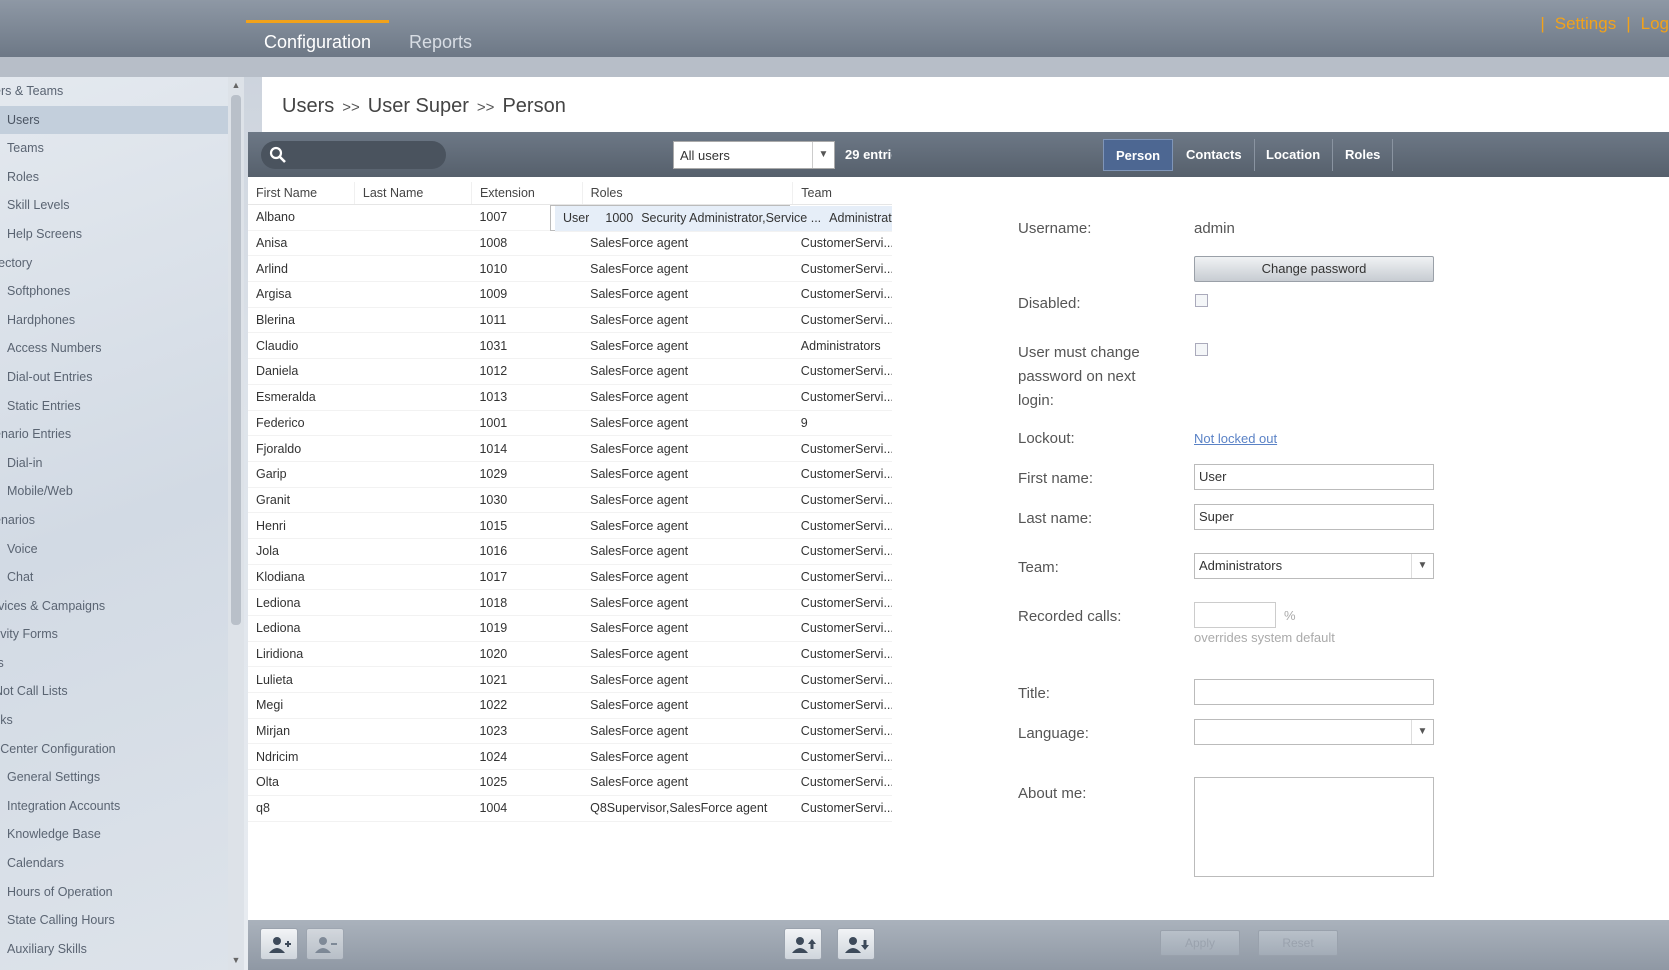  Describe the element at coordinates (122, 148) in the screenshot. I see `sidebar-item: Teams` at that location.